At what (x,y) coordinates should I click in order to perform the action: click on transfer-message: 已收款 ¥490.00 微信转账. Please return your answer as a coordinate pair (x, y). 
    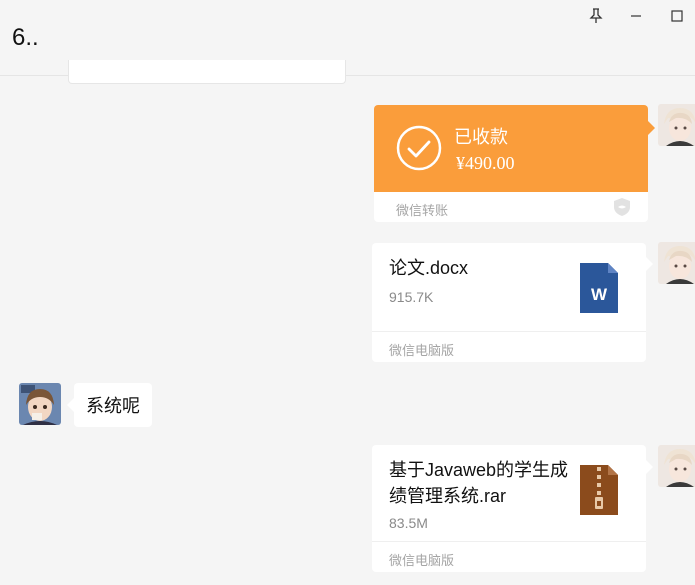
    Looking at the image, I should click on (511, 163).